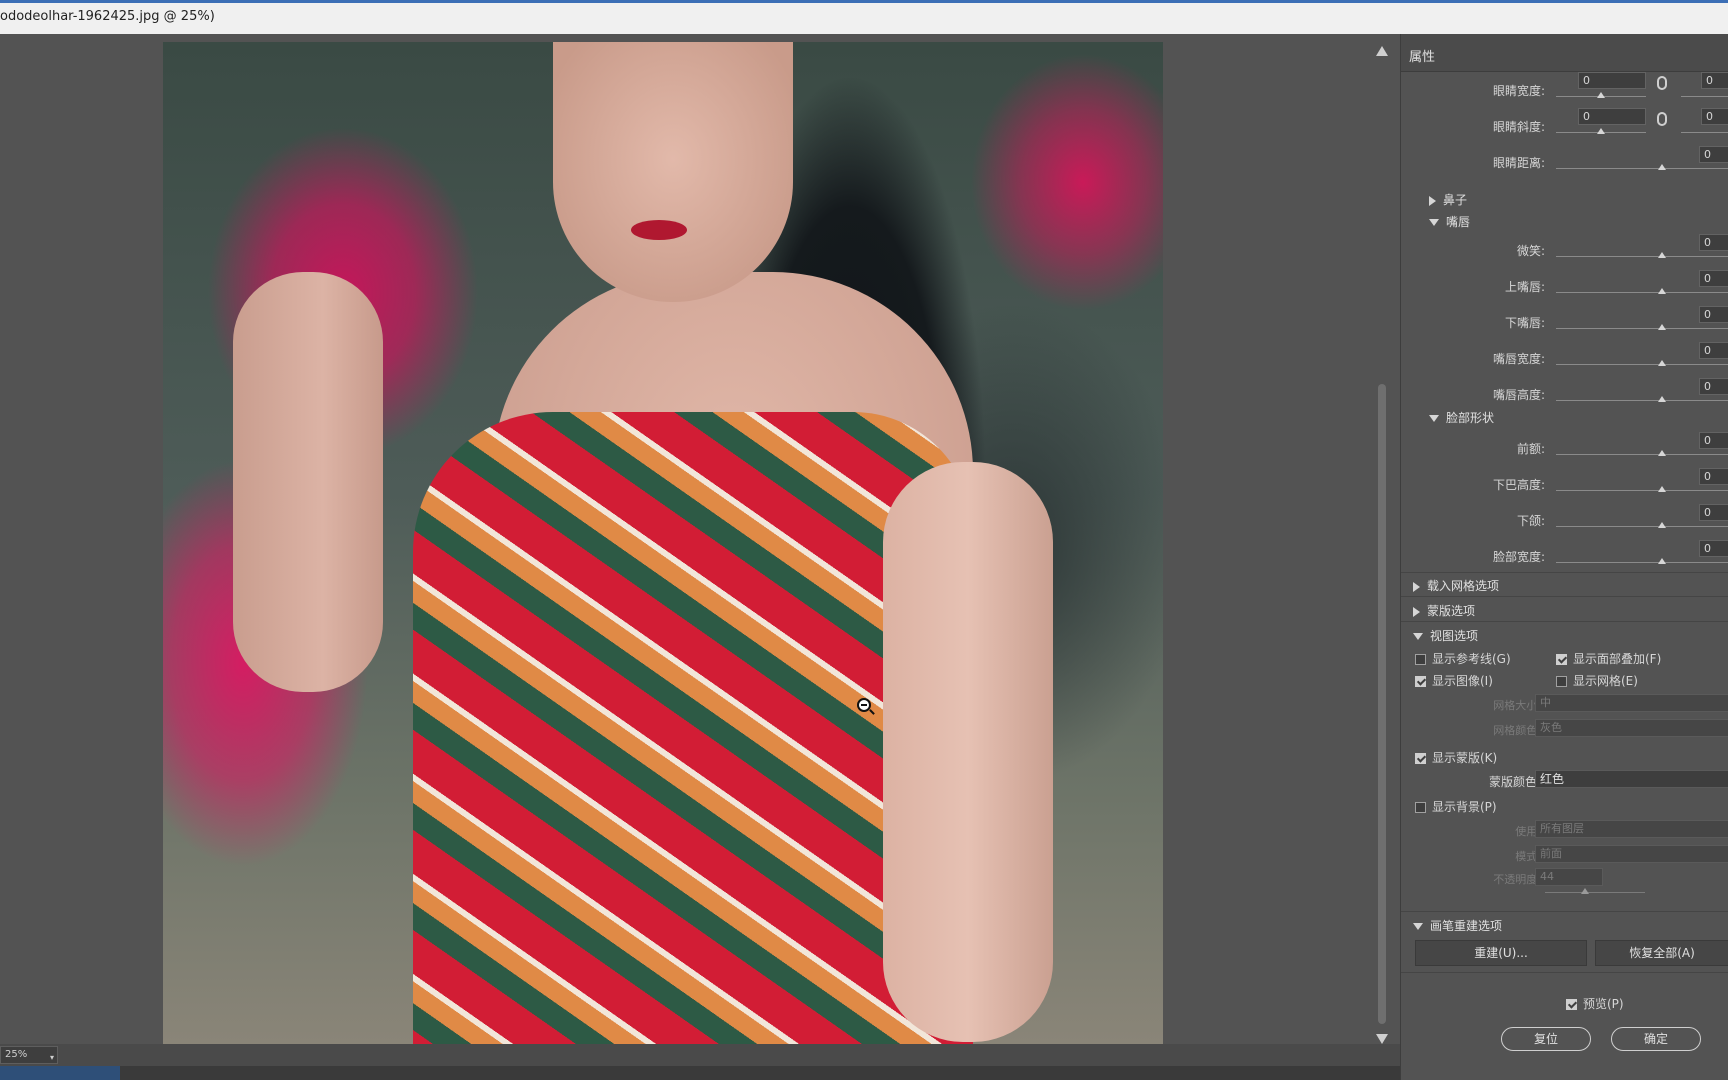 Image resolution: width=1728 pixels, height=1080 pixels. Describe the element at coordinates (1530, 521) in the screenshot. I see `jawline-label: 下颌:` at that location.